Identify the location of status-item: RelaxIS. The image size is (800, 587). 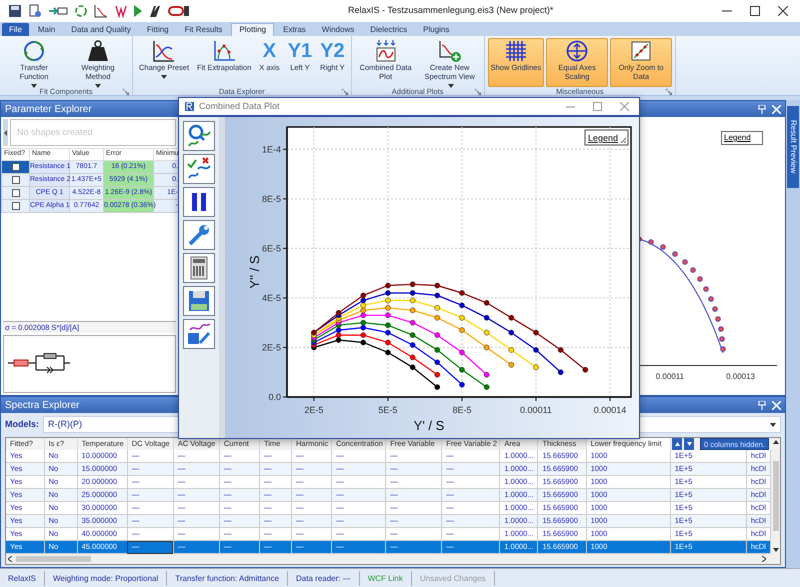
(23, 578).